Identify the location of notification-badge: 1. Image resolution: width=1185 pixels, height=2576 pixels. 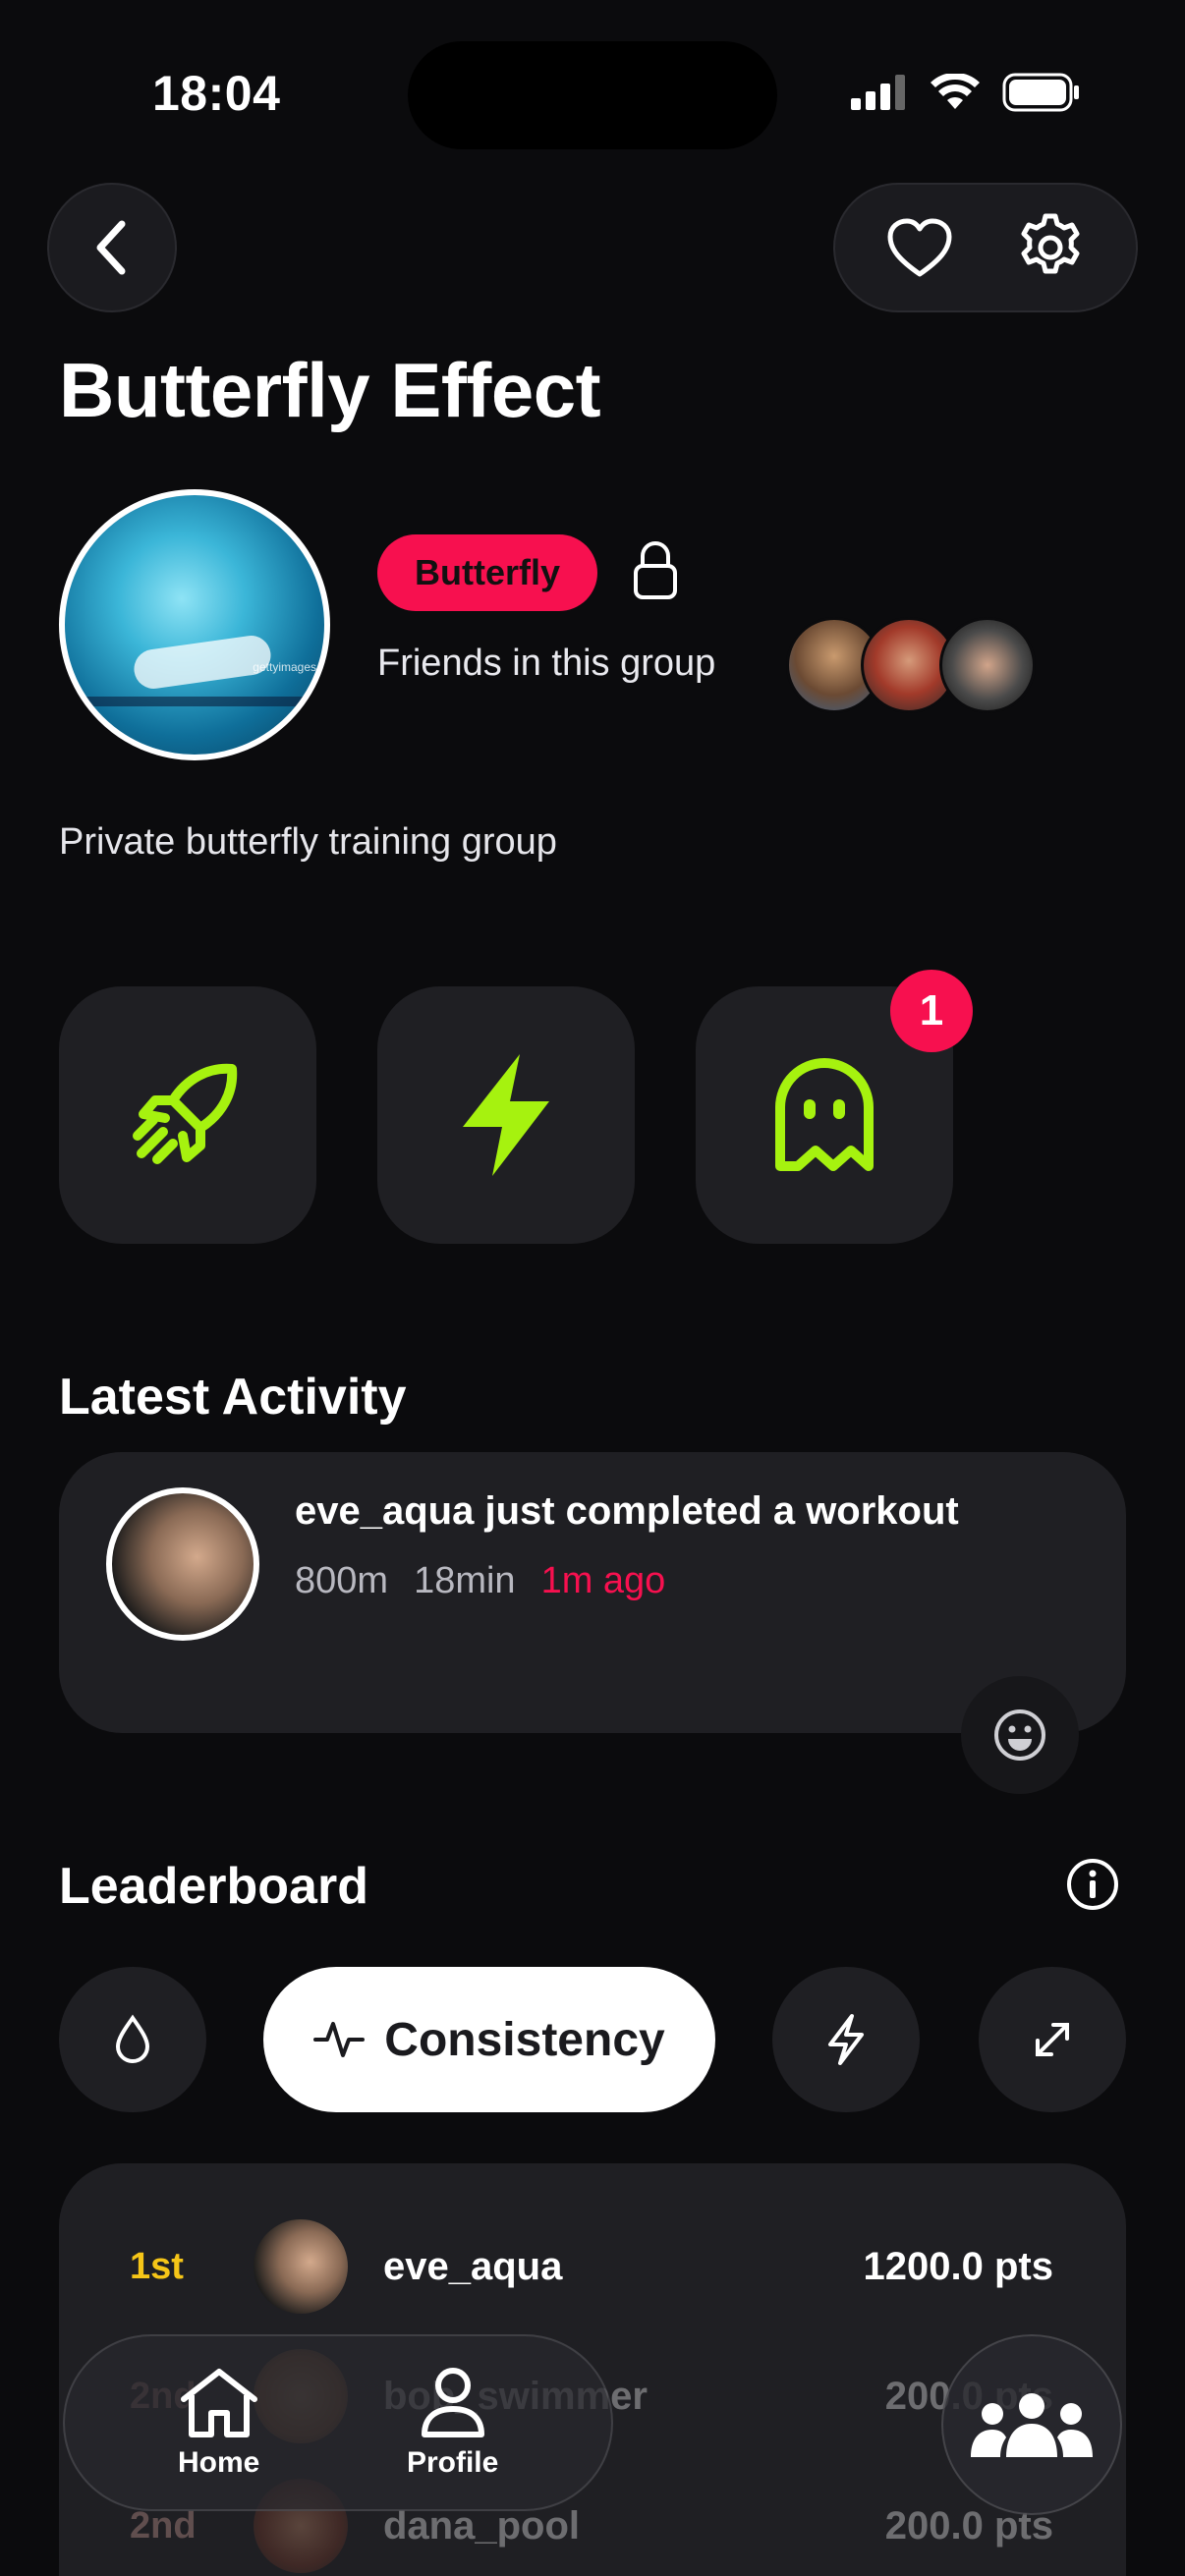
(932, 1011).